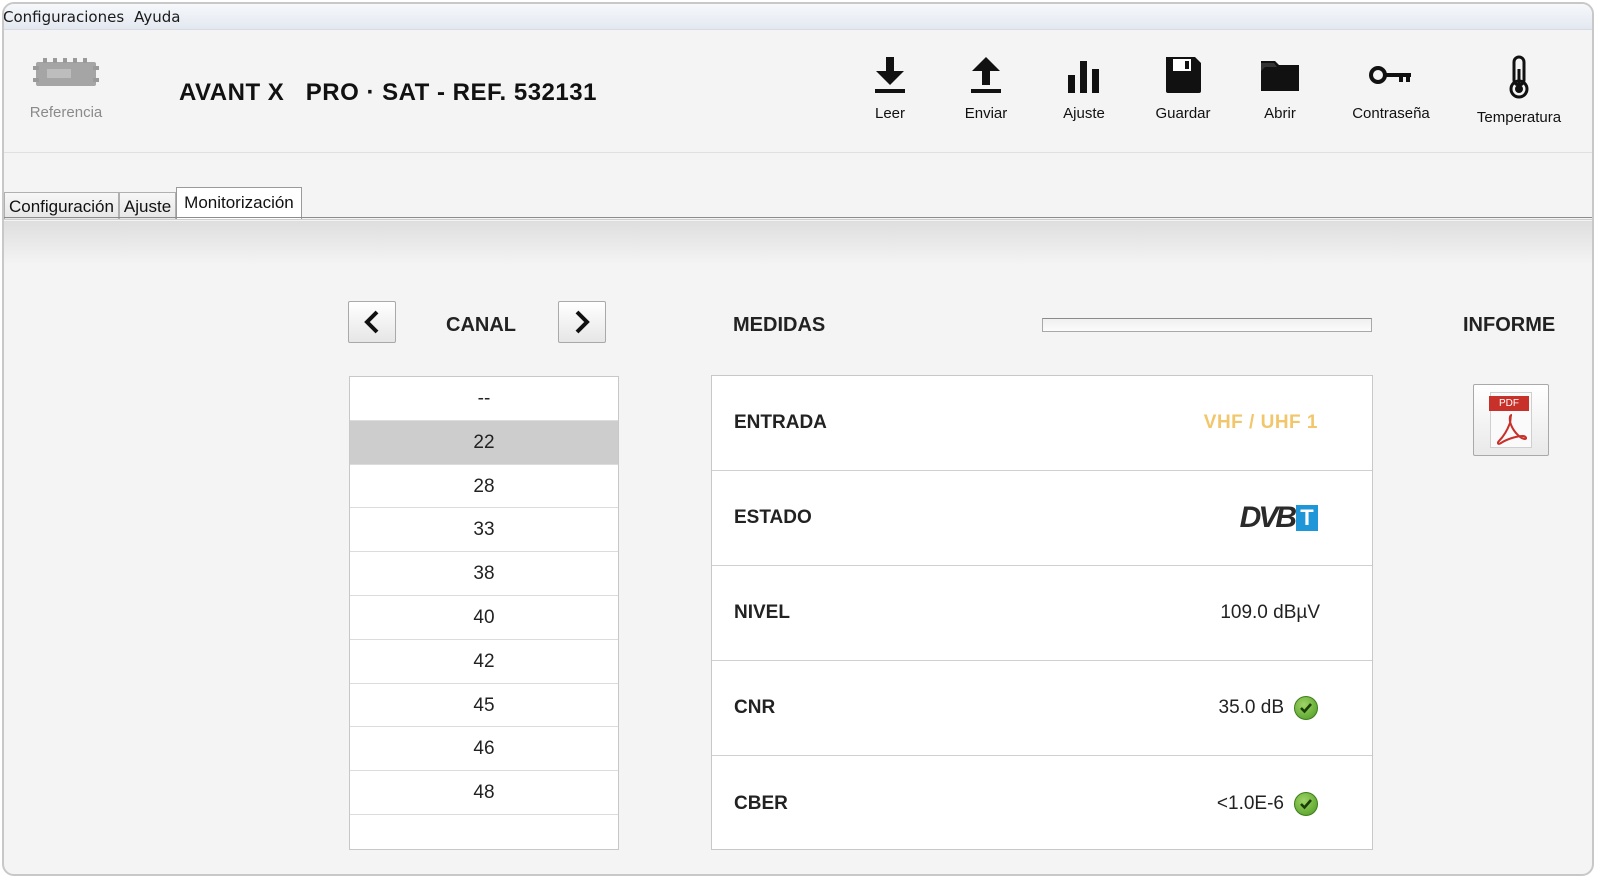 The height and width of the screenshot is (880, 1600). Describe the element at coordinates (890, 75) in the screenshot. I see `download-icon` at that location.